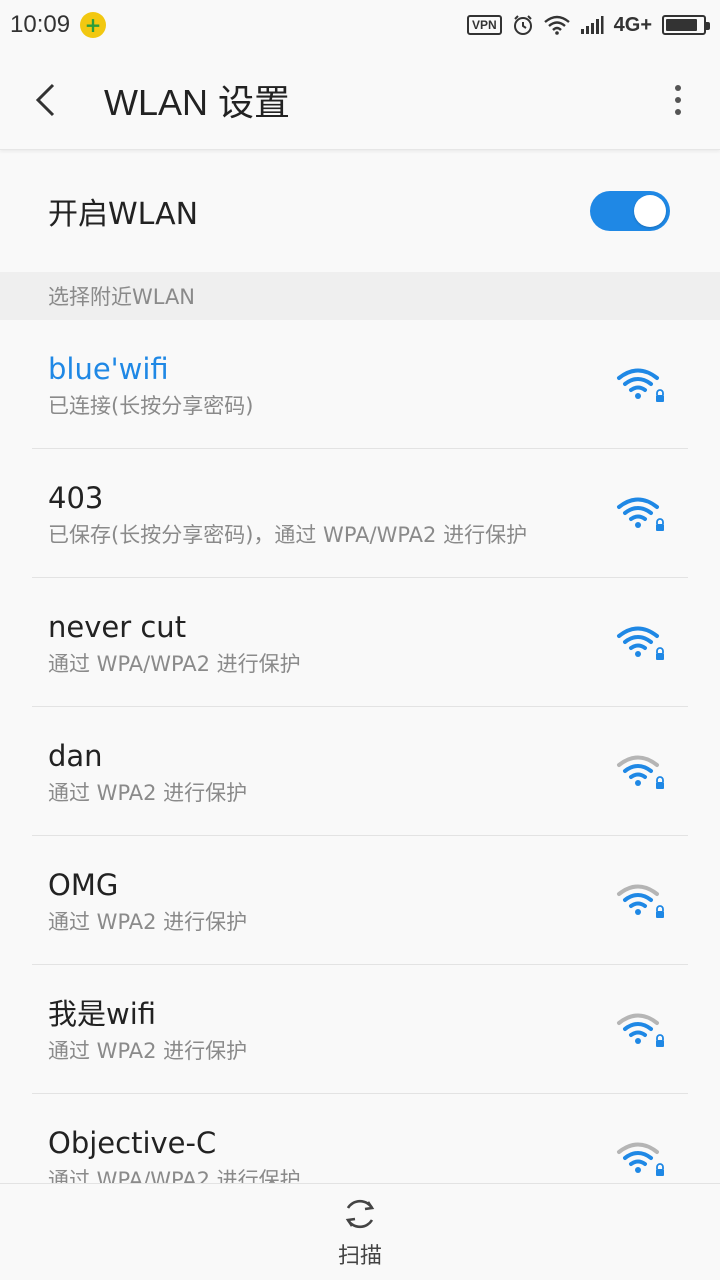  I want to click on battery-level, so click(681, 25).